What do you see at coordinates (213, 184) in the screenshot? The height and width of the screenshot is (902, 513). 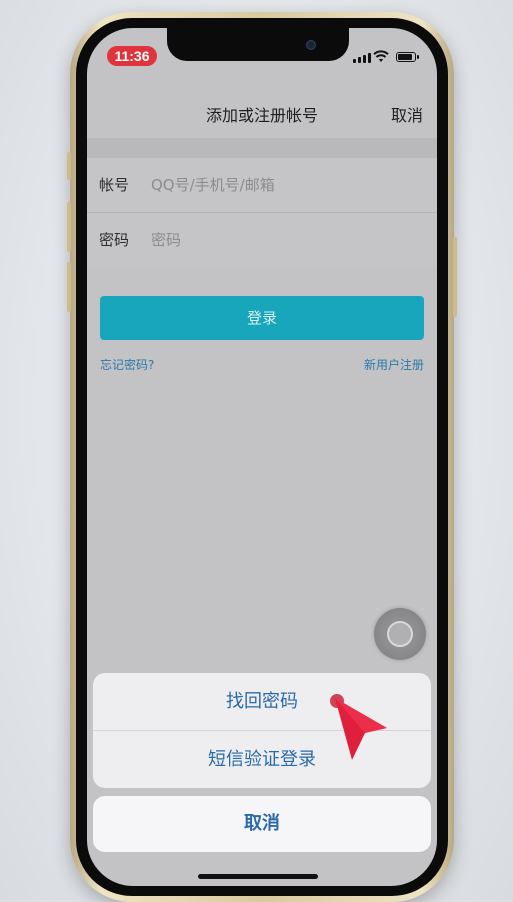 I see `account-input: QQ号/手机号/邮箱` at bounding box center [213, 184].